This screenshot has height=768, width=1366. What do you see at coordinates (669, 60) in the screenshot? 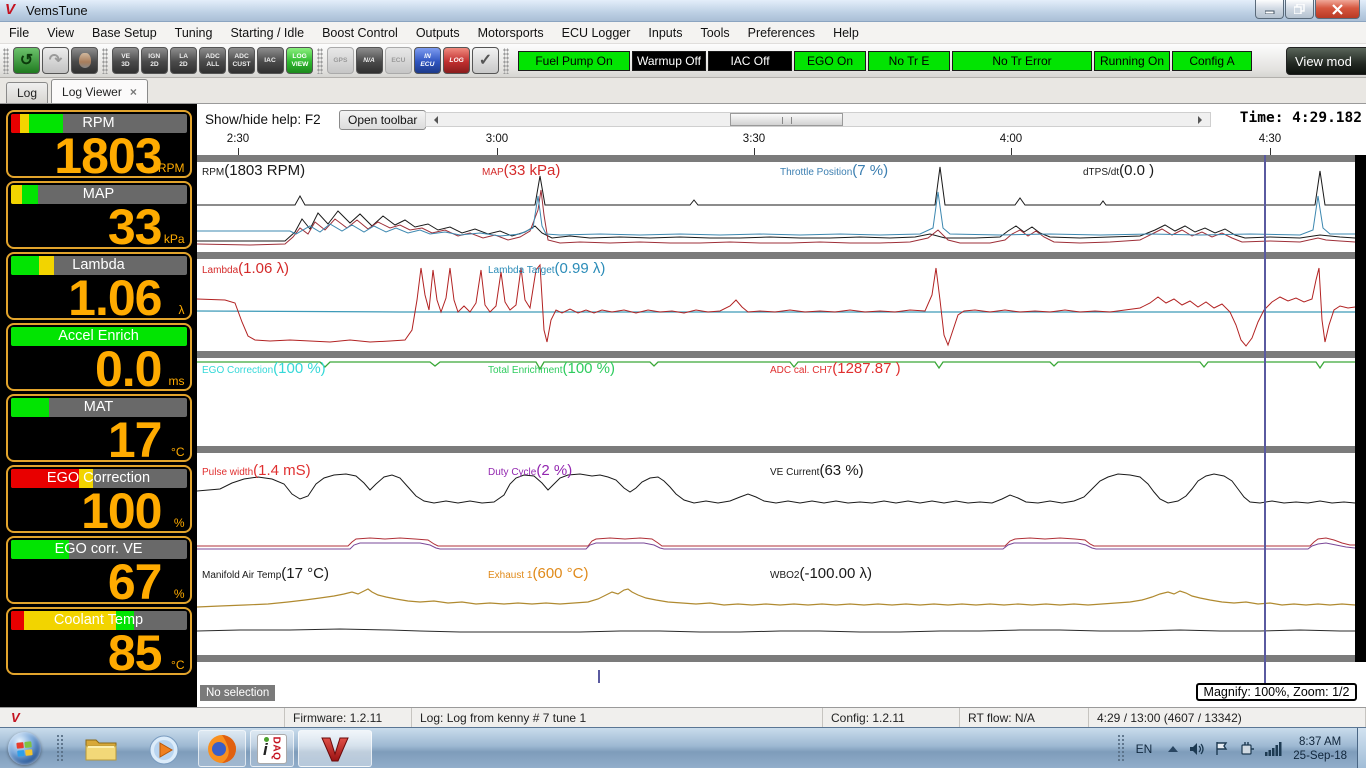
I see `status-indicator-warmup-off: Warmup Off` at bounding box center [669, 60].